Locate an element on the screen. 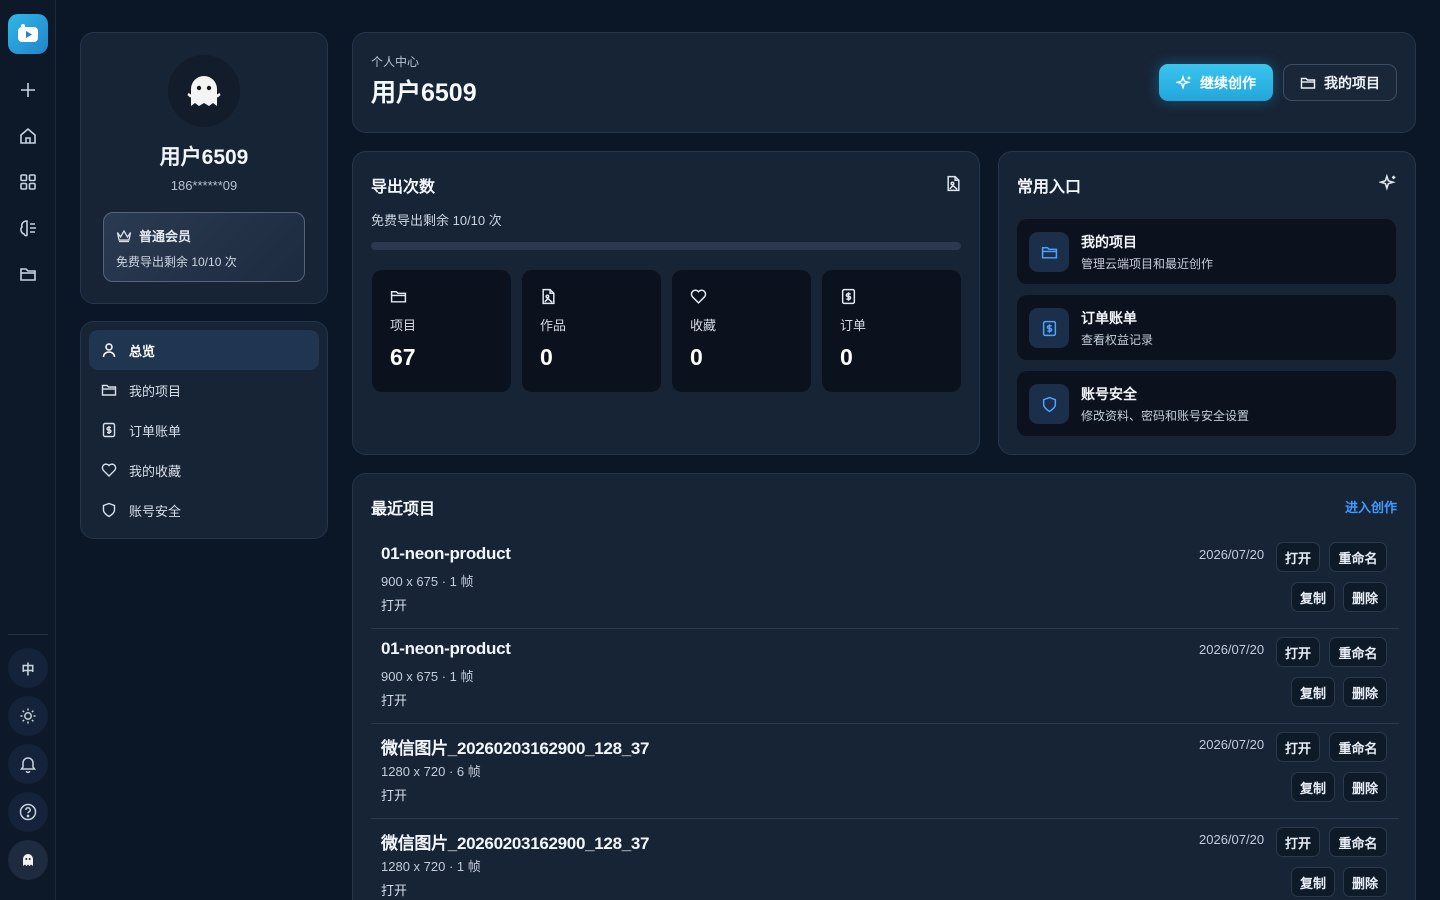 This screenshot has height=900, width=1440. sidebar-item-label: 总览 is located at coordinates (142, 351).